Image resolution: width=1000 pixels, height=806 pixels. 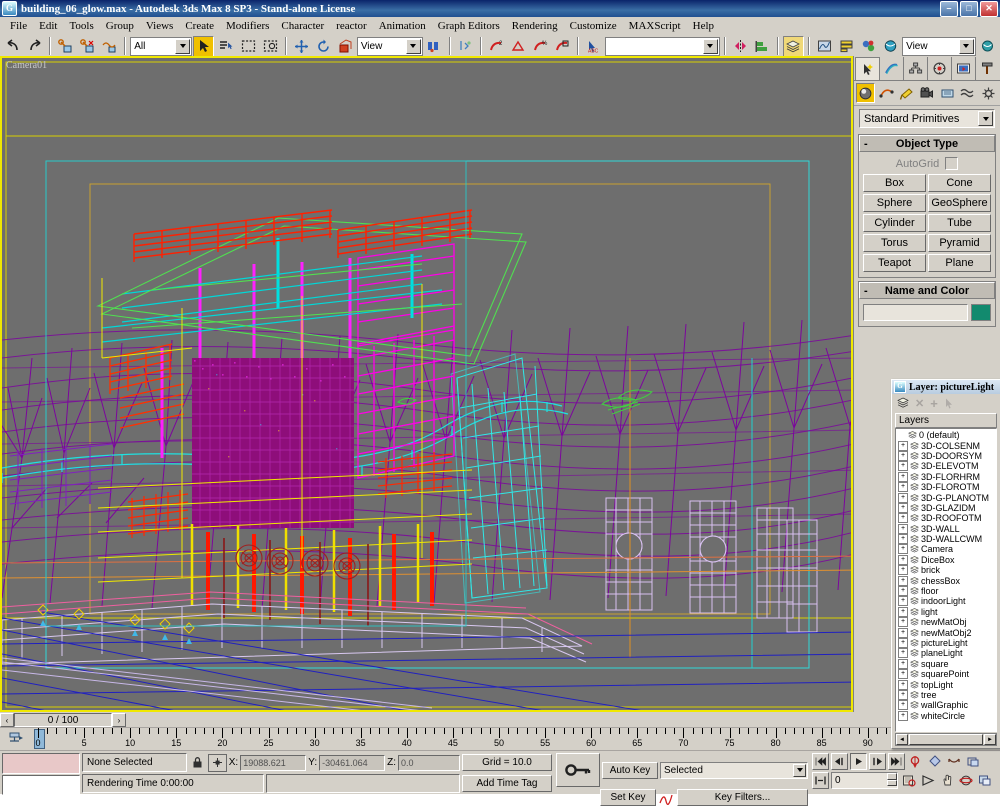 What do you see at coordinates (906, 93) in the screenshot?
I see `lights-icon` at bounding box center [906, 93].